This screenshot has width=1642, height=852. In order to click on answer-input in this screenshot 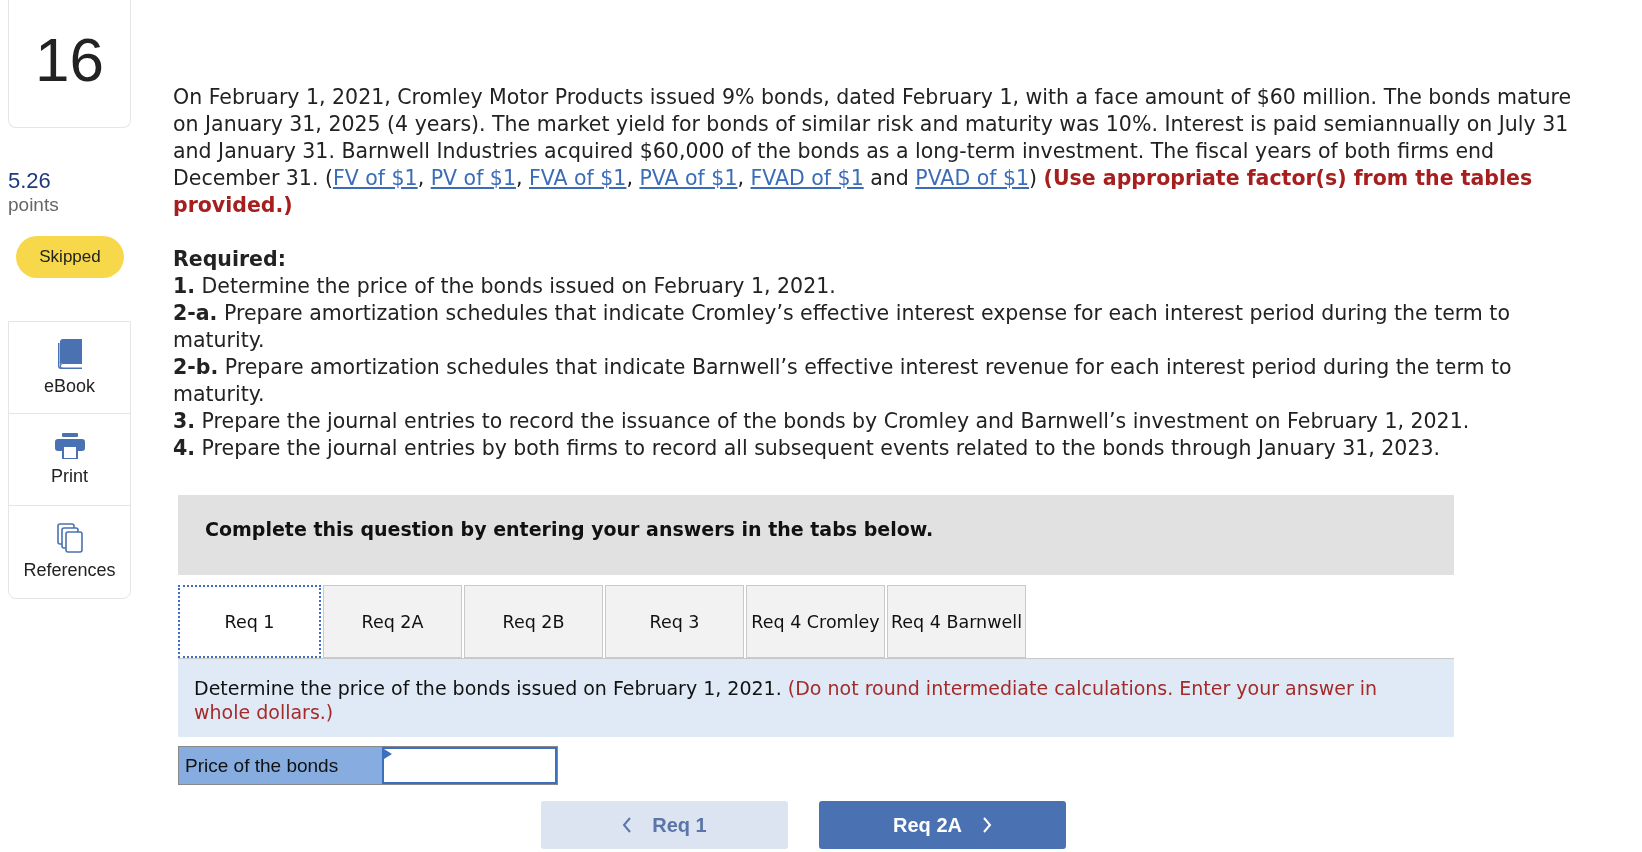, I will do `click(469, 765)`.